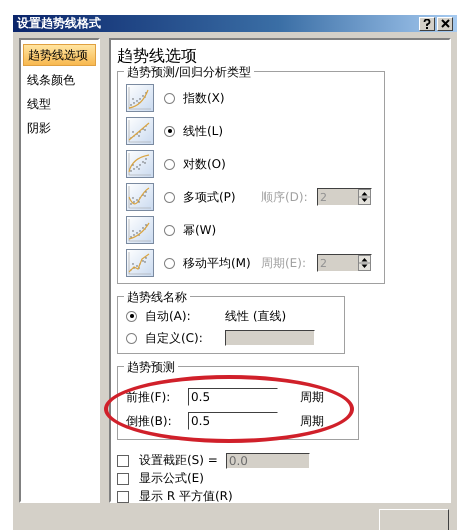 The image size is (474, 530). I want to click on field-label: 前推(F):, so click(149, 397).